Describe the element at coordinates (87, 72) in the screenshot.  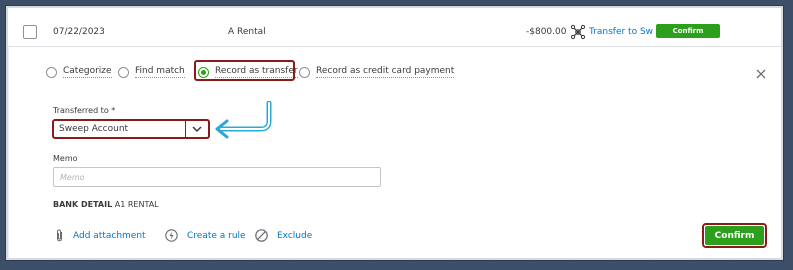
I see `radio-label: Categorize` at that location.